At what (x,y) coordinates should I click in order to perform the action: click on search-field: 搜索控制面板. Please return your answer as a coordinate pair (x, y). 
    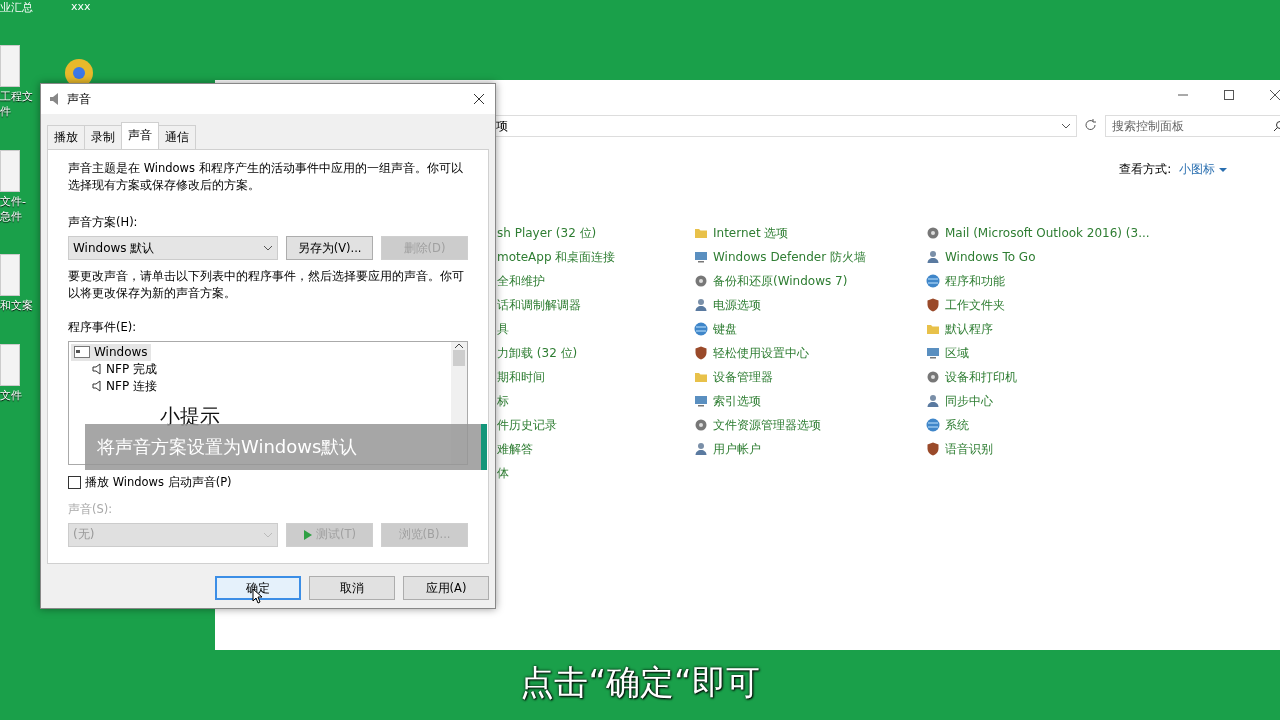
    Looking at the image, I should click on (1192, 126).